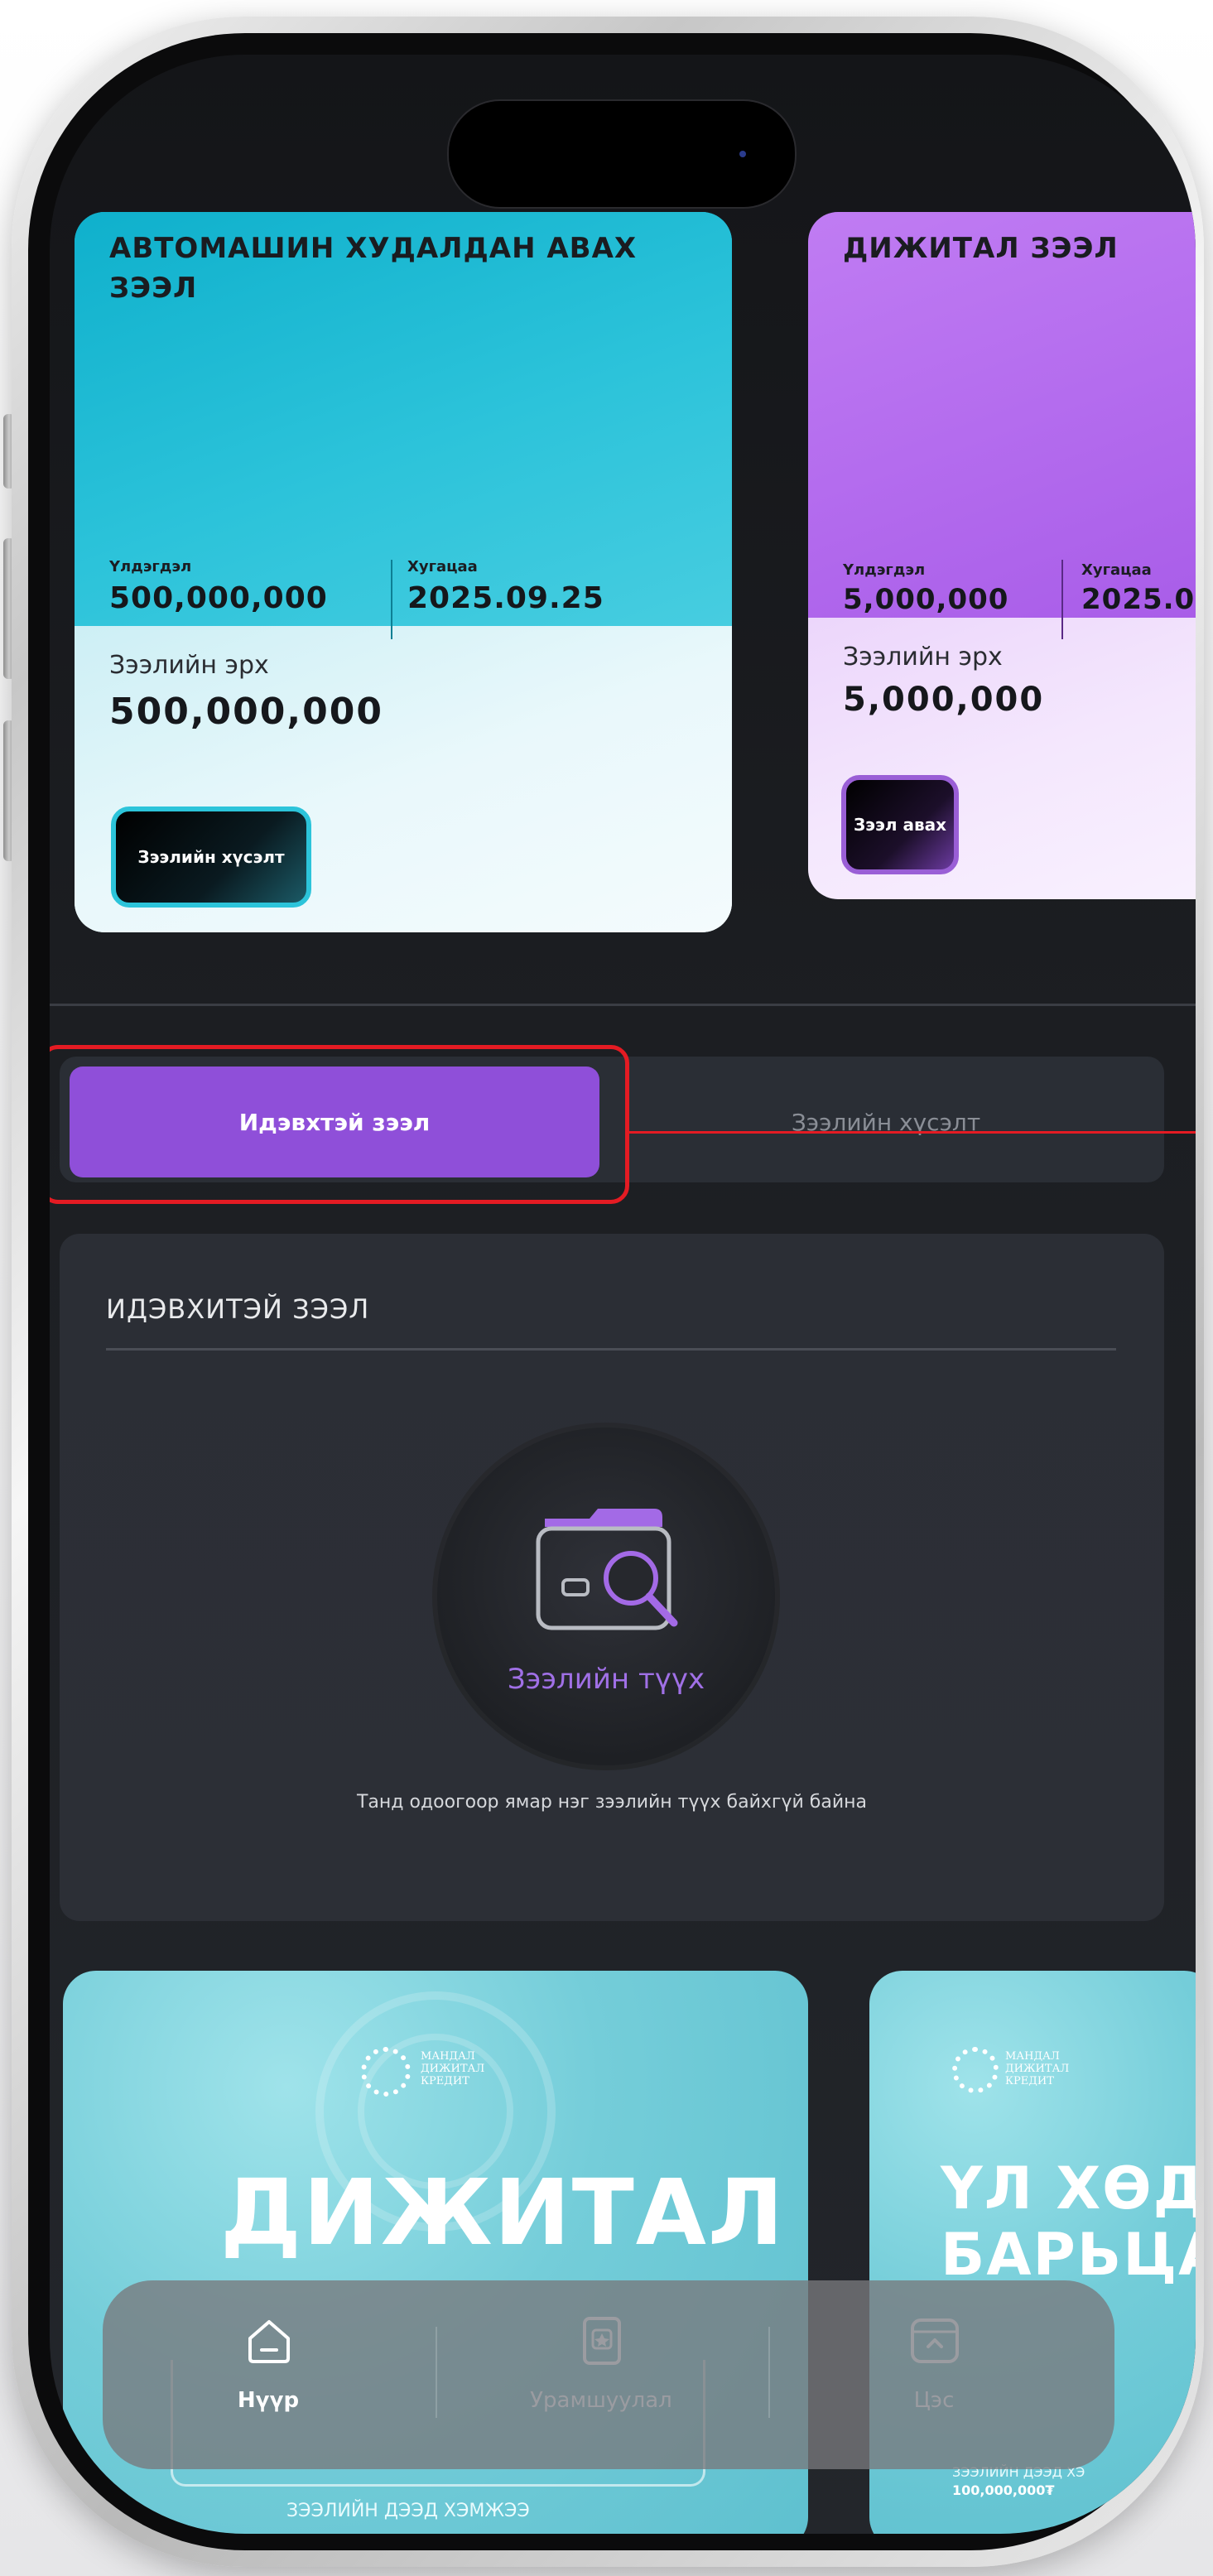 This screenshot has width=1213, height=2576. What do you see at coordinates (408, 2511) in the screenshot?
I see `promo-bottom-text: ЗЭЭЛИЙН ДЭЭД ХЭМЖЭЭ` at bounding box center [408, 2511].